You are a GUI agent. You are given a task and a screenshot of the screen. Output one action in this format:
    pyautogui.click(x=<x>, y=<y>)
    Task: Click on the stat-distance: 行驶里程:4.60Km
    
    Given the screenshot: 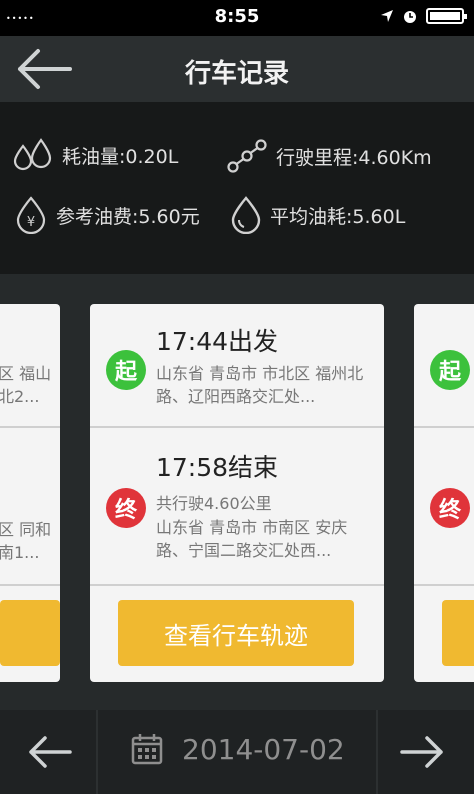 What is the action you would take?
    pyautogui.click(x=329, y=156)
    